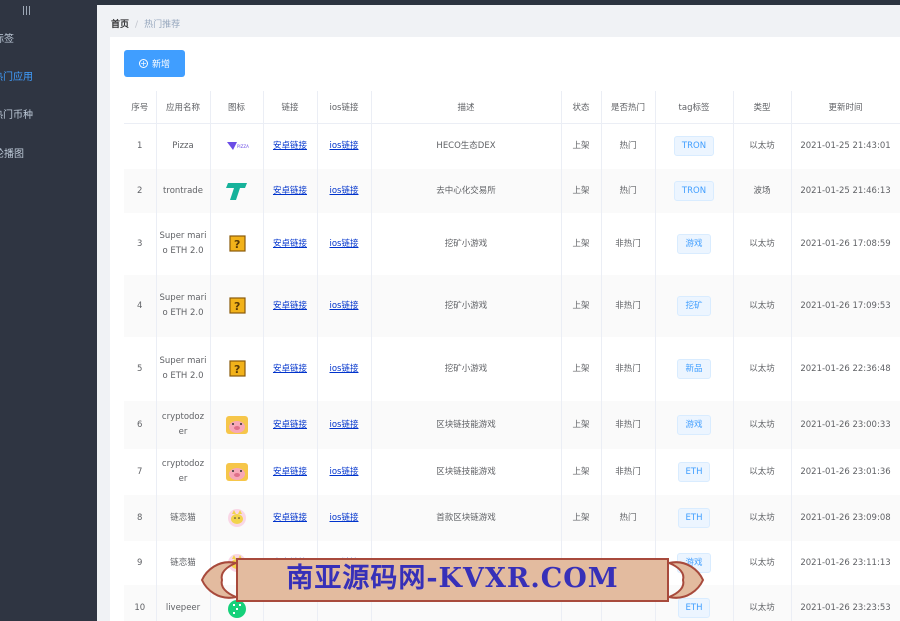 This screenshot has width=900, height=621. What do you see at coordinates (140, 369) in the screenshot?
I see `cell-no: 5` at bounding box center [140, 369].